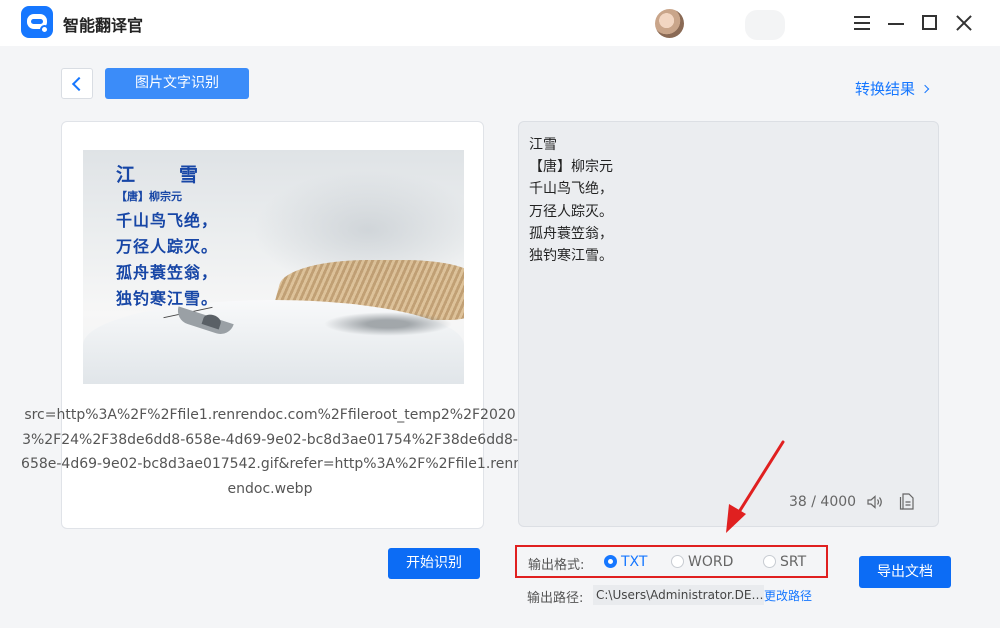 The image size is (1000, 628). What do you see at coordinates (571, 189) in the screenshot?
I see `result-line: 千山鸟飞绝，` at bounding box center [571, 189].